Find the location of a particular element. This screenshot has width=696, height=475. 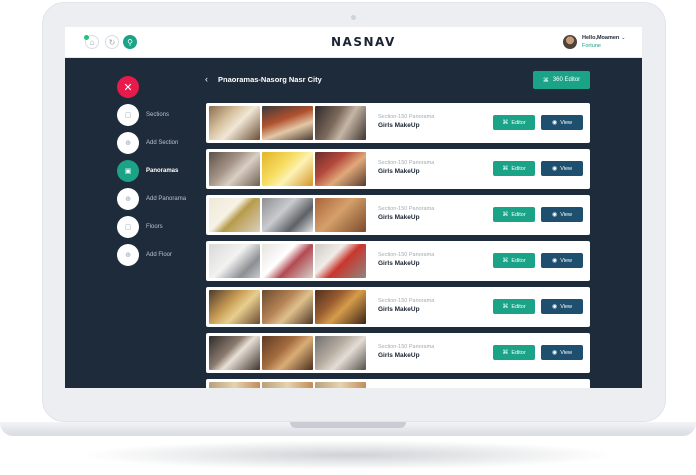

chevron-down-icon: ⌄ is located at coordinates (623, 38).